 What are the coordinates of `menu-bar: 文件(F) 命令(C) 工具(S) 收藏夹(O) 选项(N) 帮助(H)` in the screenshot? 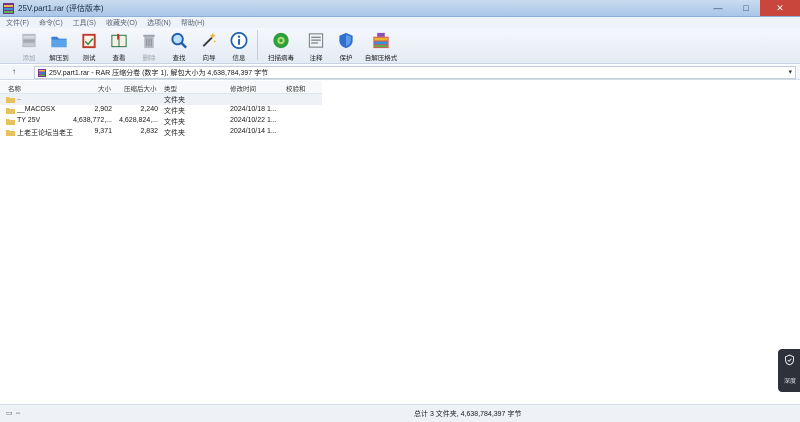 It's located at (400, 22).